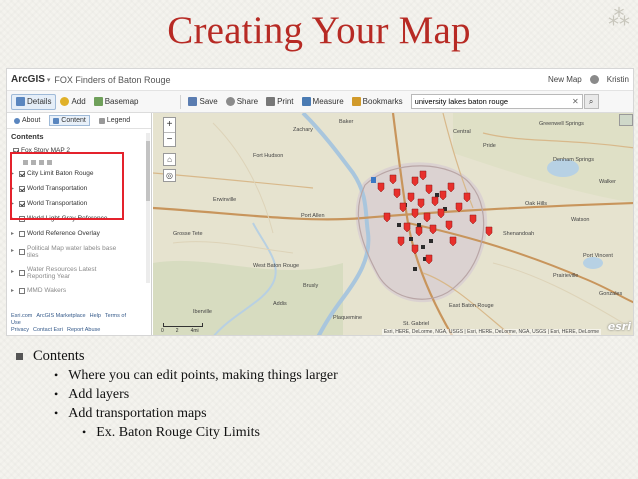  I want to click on clear-search-icon: ✕, so click(575, 101).